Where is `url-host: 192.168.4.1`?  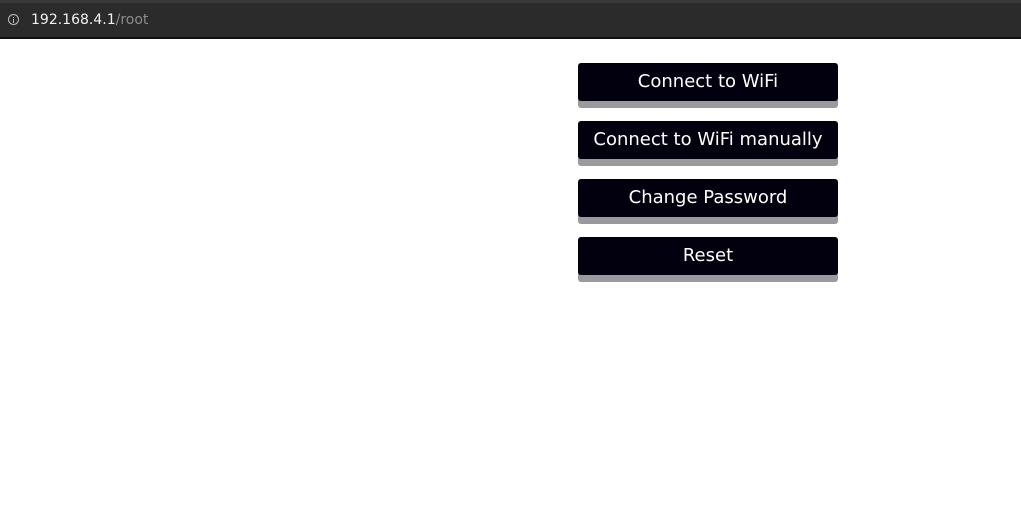 url-host: 192.168.4.1 is located at coordinates (73, 20).